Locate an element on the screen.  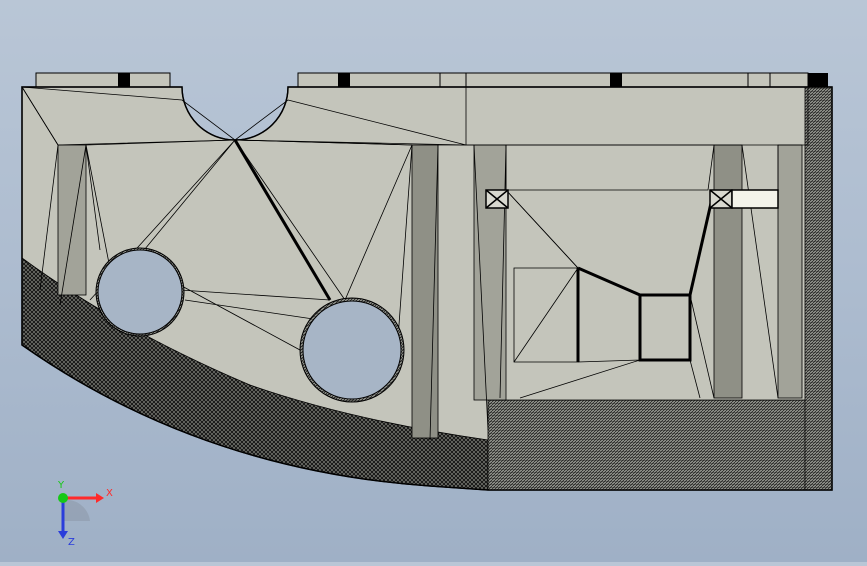
y-axis-label: Y is located at coordinates (61, 485).